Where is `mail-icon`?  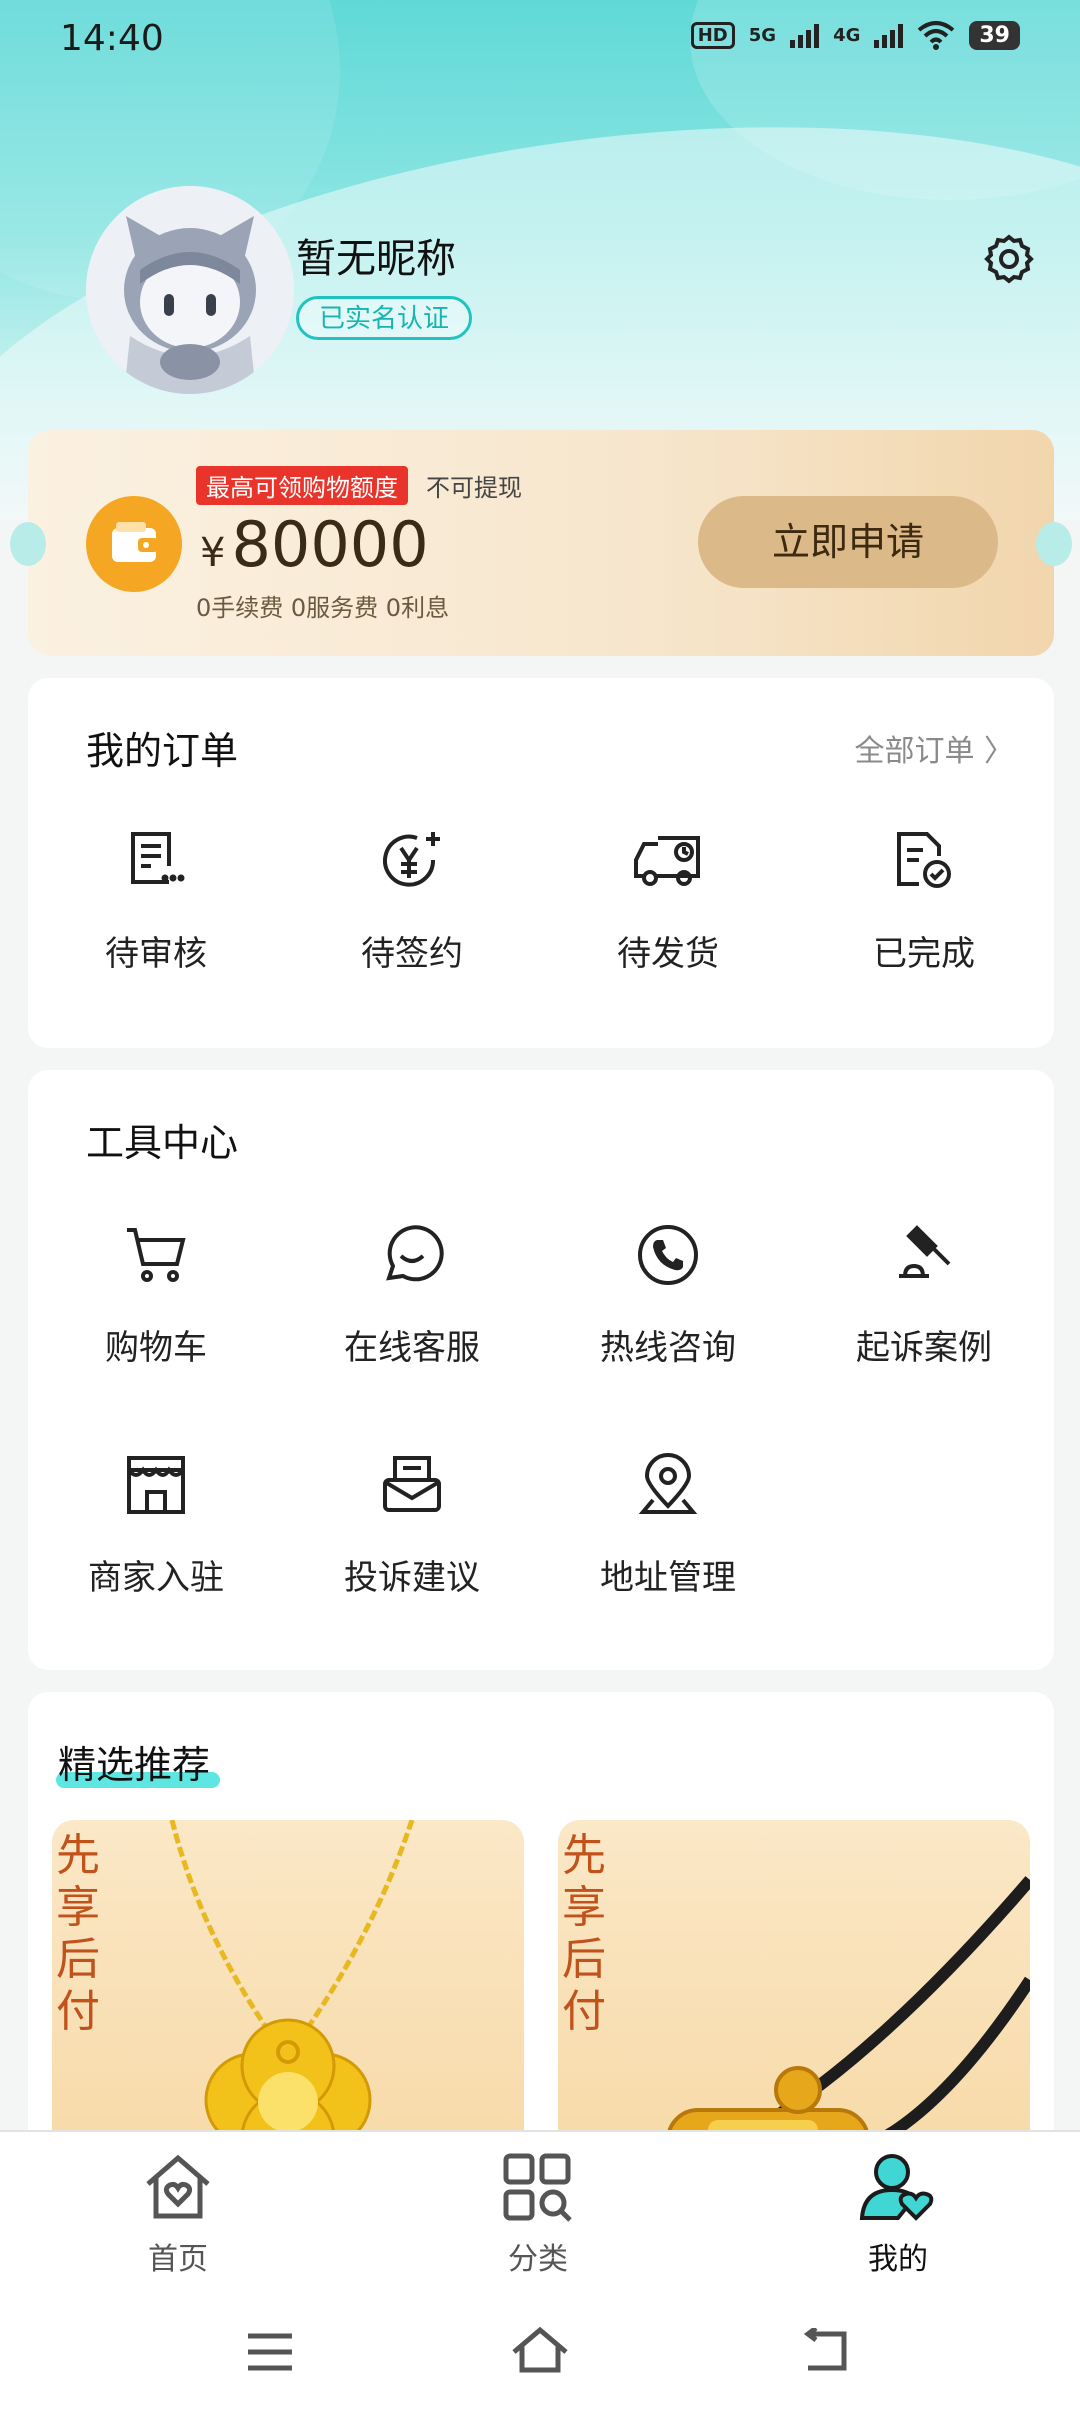
mail-icon is located at coordinates (412, 1484).